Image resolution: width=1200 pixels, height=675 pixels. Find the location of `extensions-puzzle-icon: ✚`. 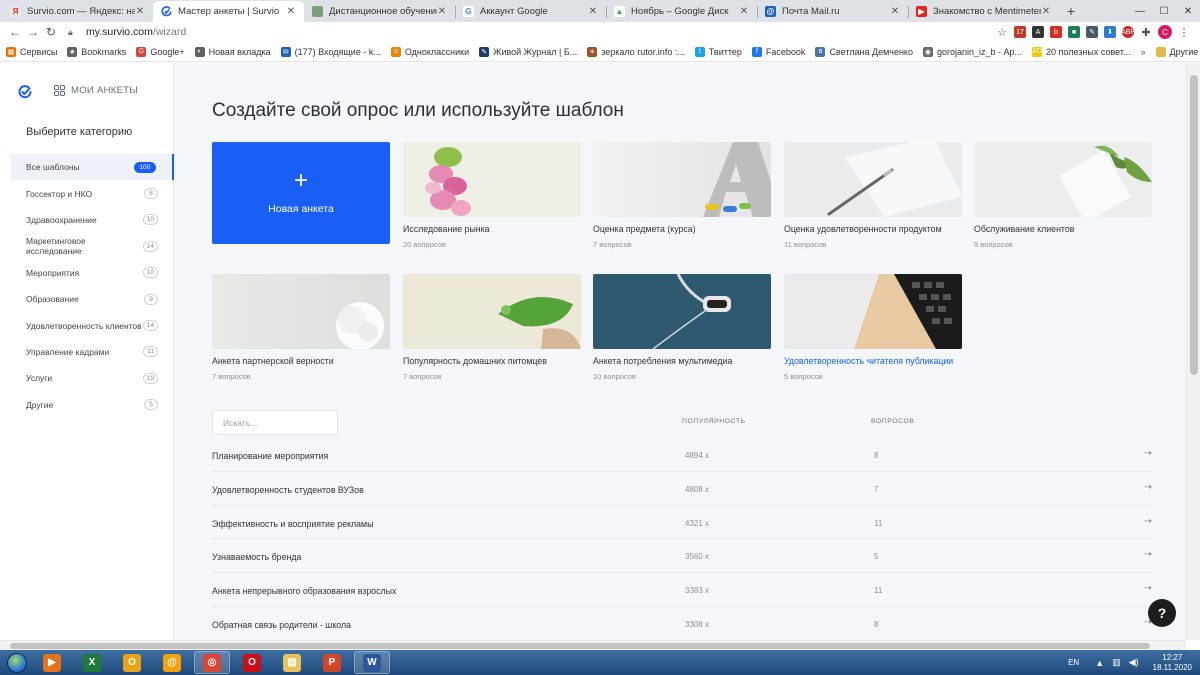

extensions-puzzle-icon: ✚ is located at coordinates (1146, 32).